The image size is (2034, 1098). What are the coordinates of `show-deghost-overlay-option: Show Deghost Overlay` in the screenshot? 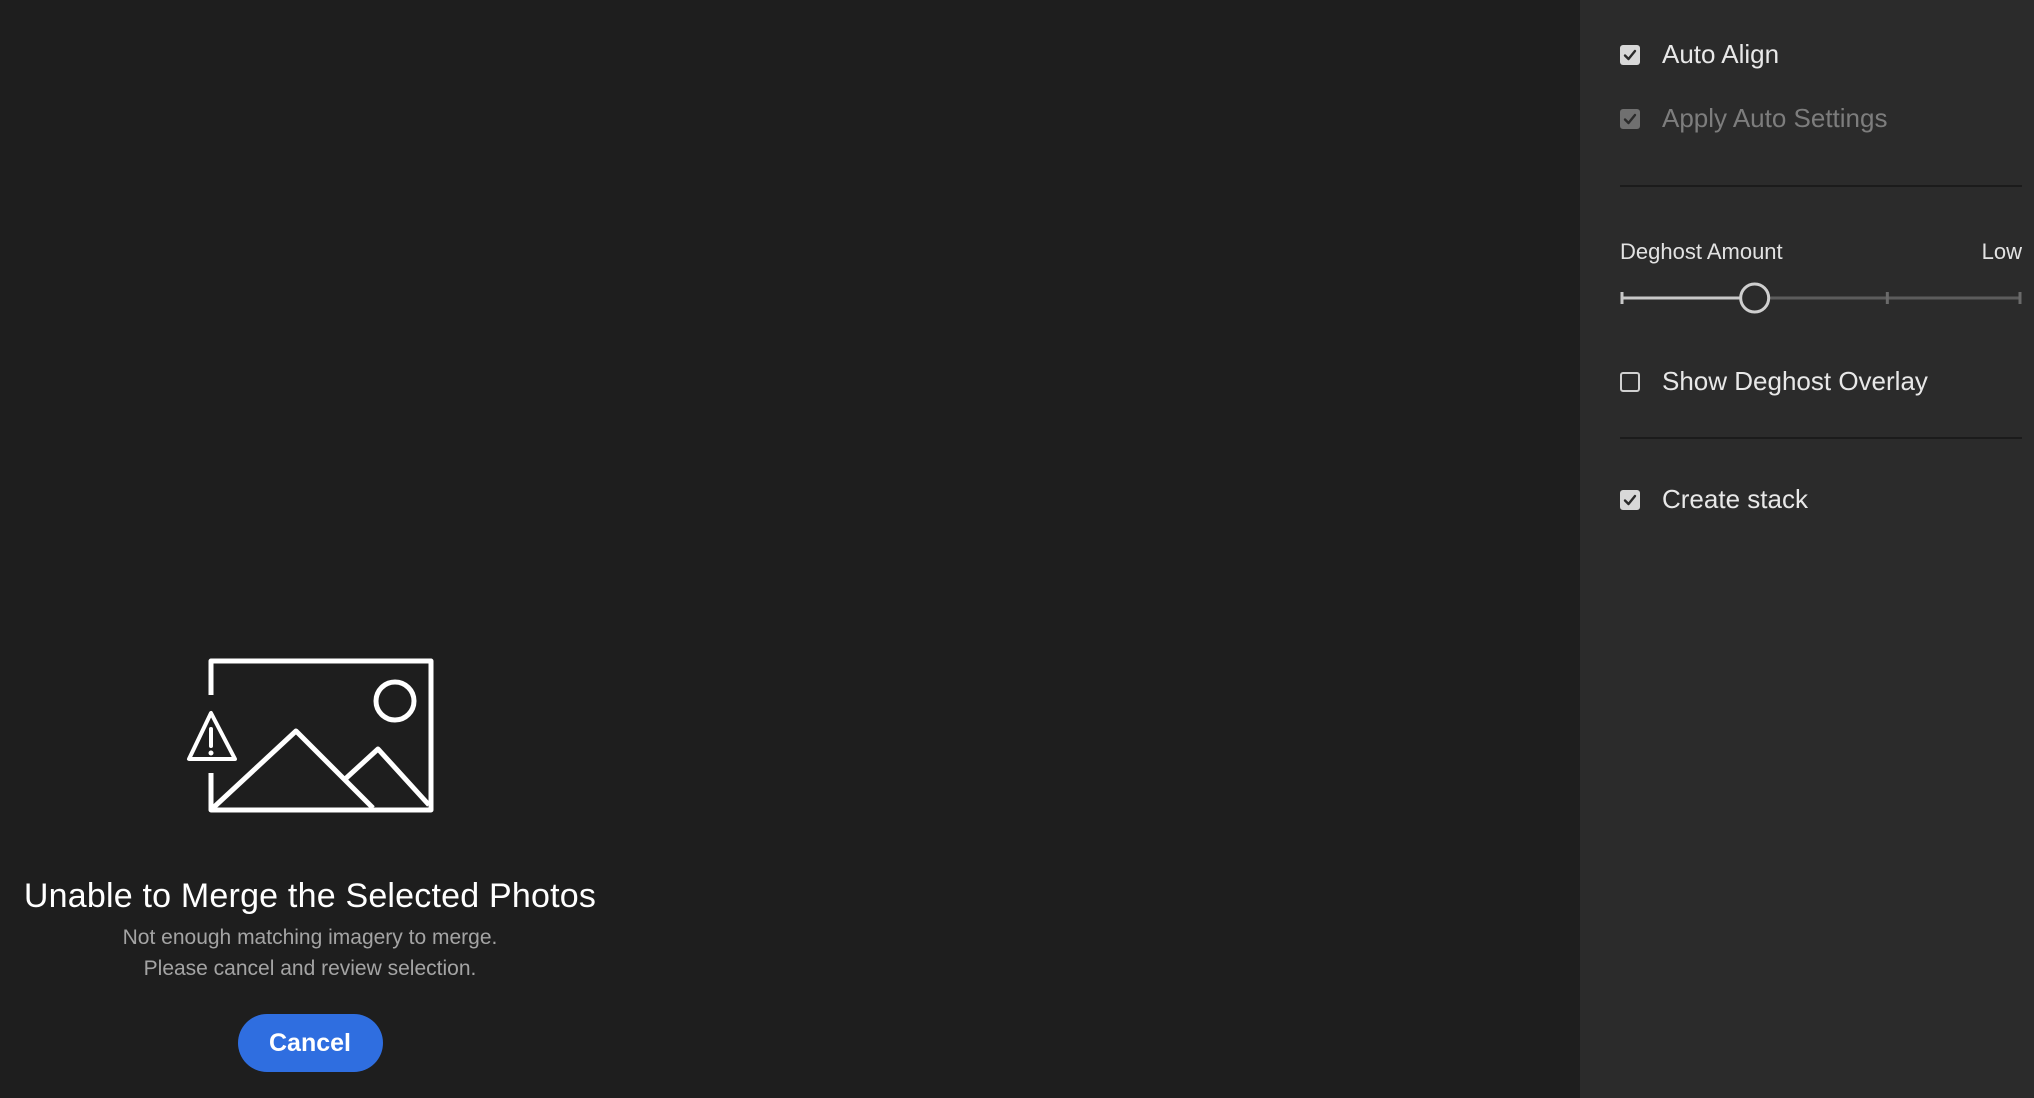 It's located at (1774, 381).